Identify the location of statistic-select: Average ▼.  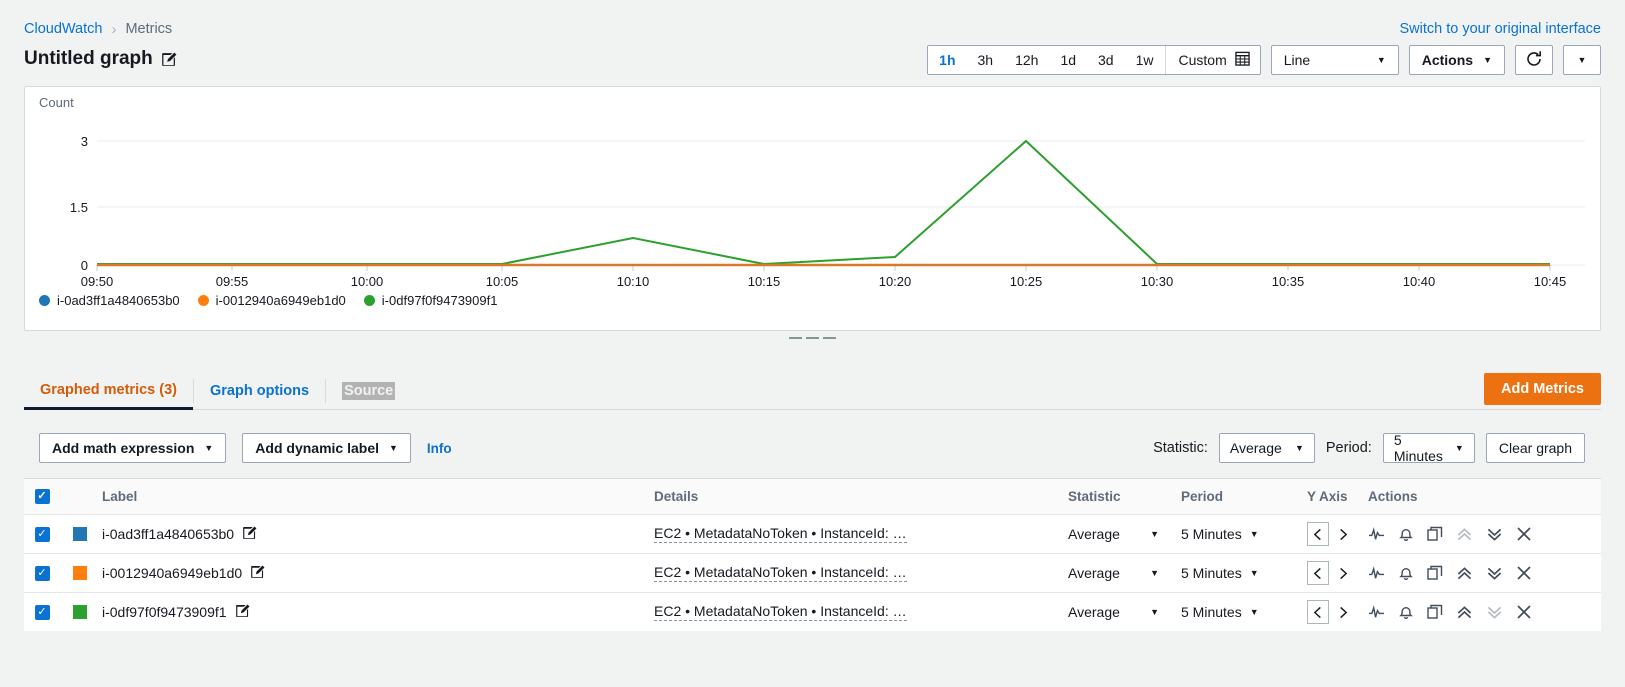
(1266, 448).